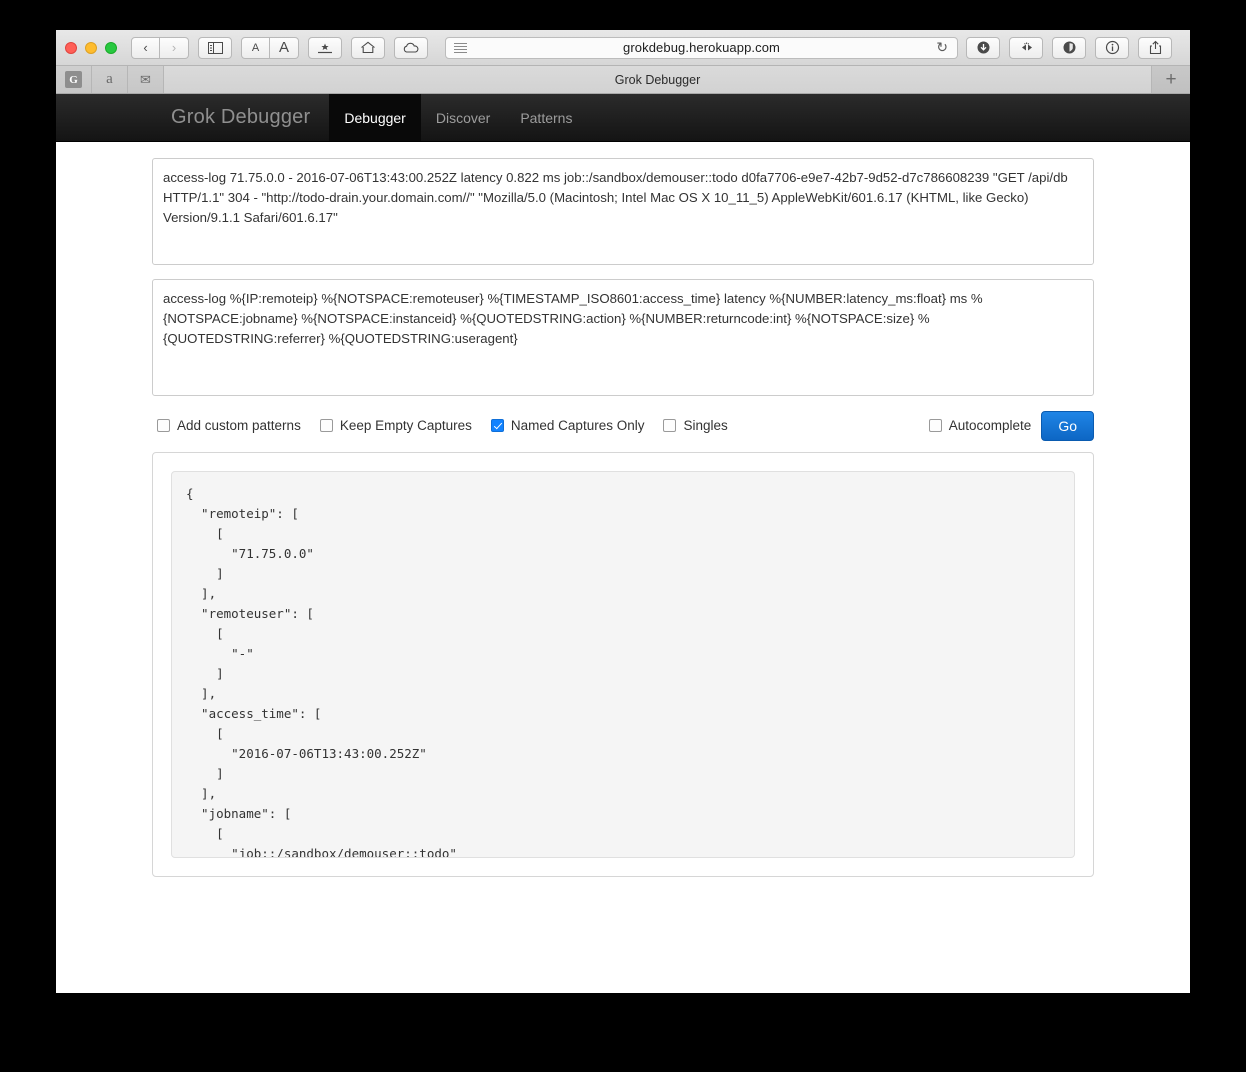  Describe the element at coordinates (577, 425) in the screenshot. I see `named-captures-only-label: Named Captures Only` at that location.